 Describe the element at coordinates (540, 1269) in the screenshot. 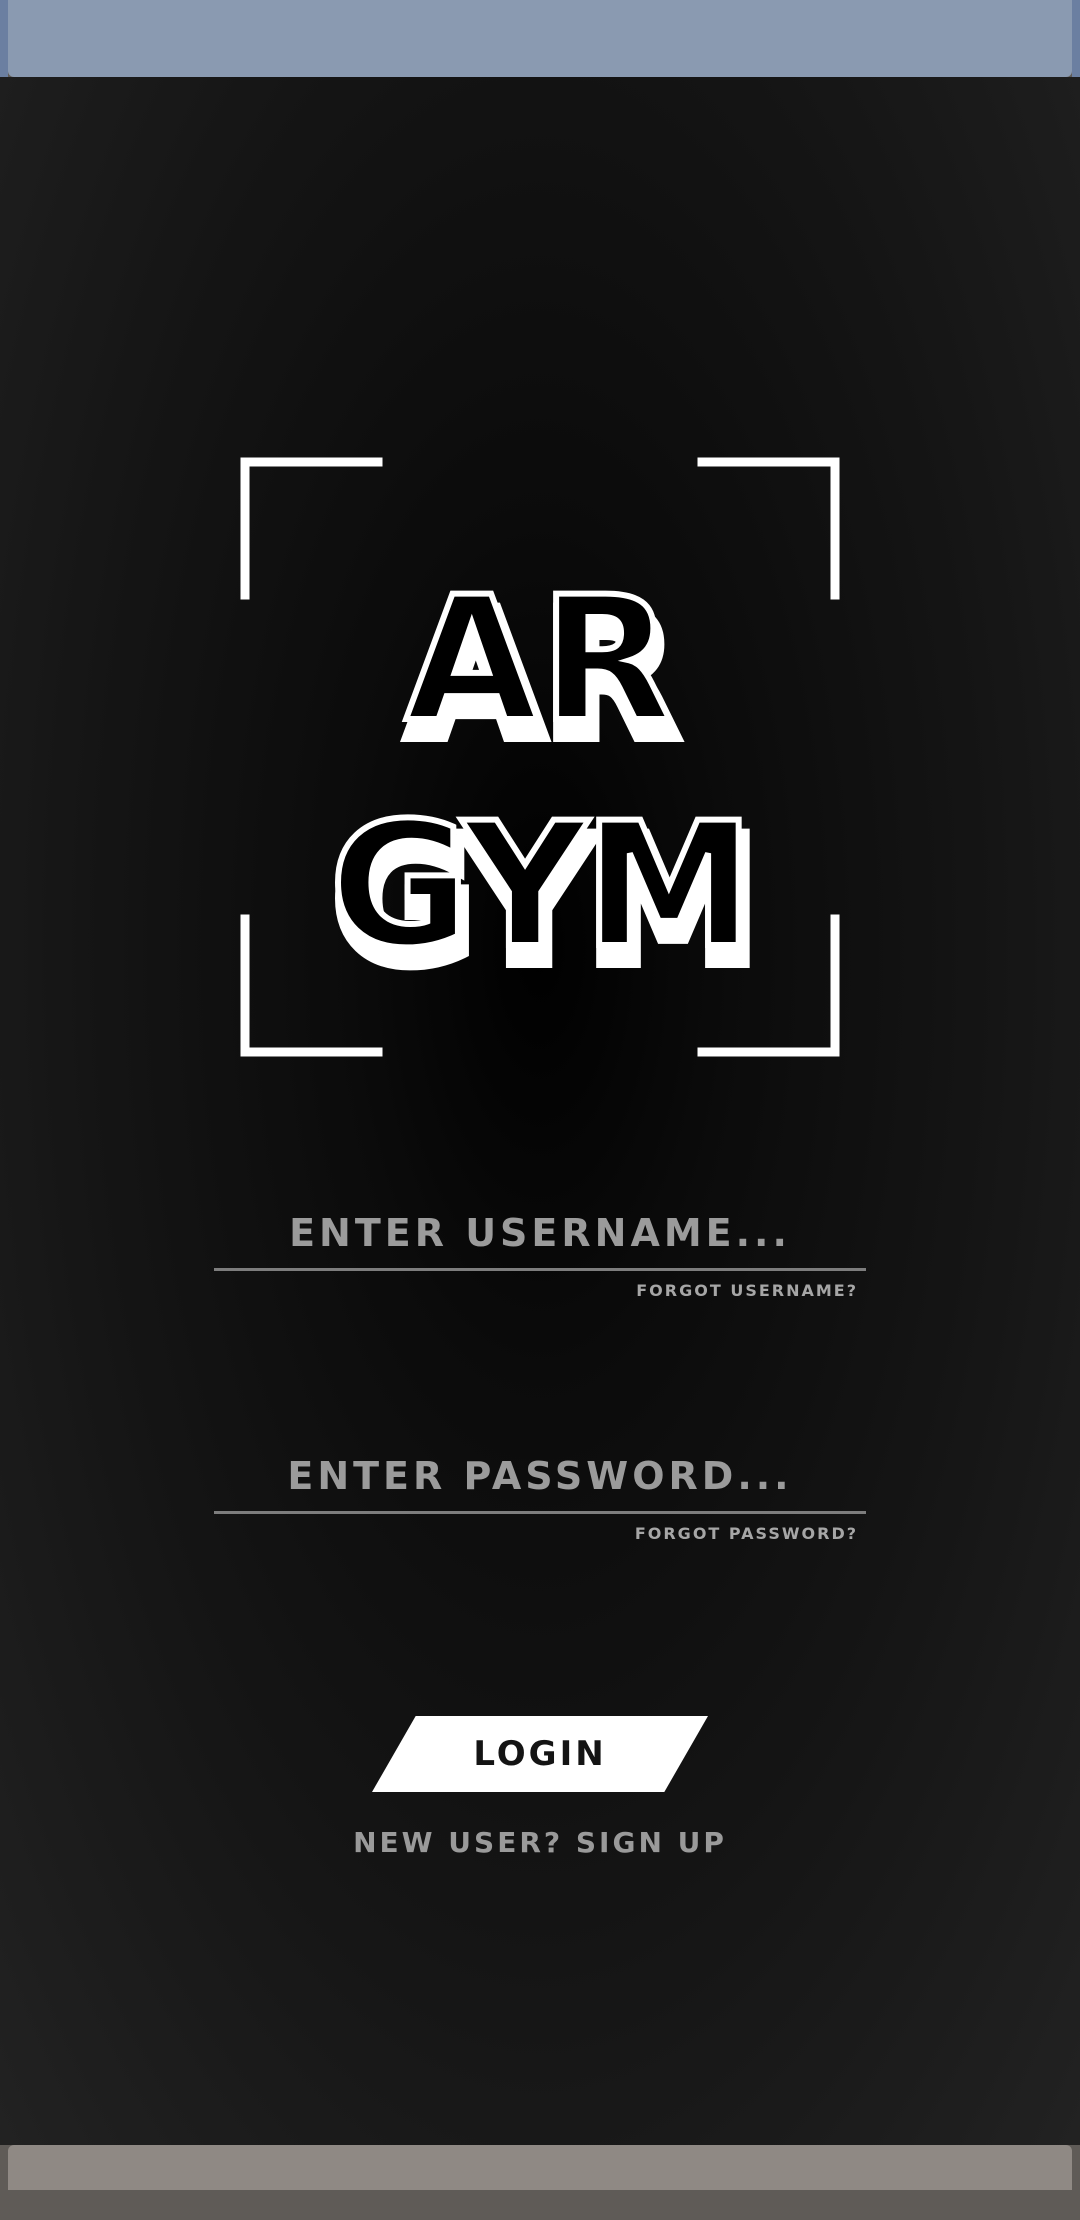

I see `username-underline` at that location.